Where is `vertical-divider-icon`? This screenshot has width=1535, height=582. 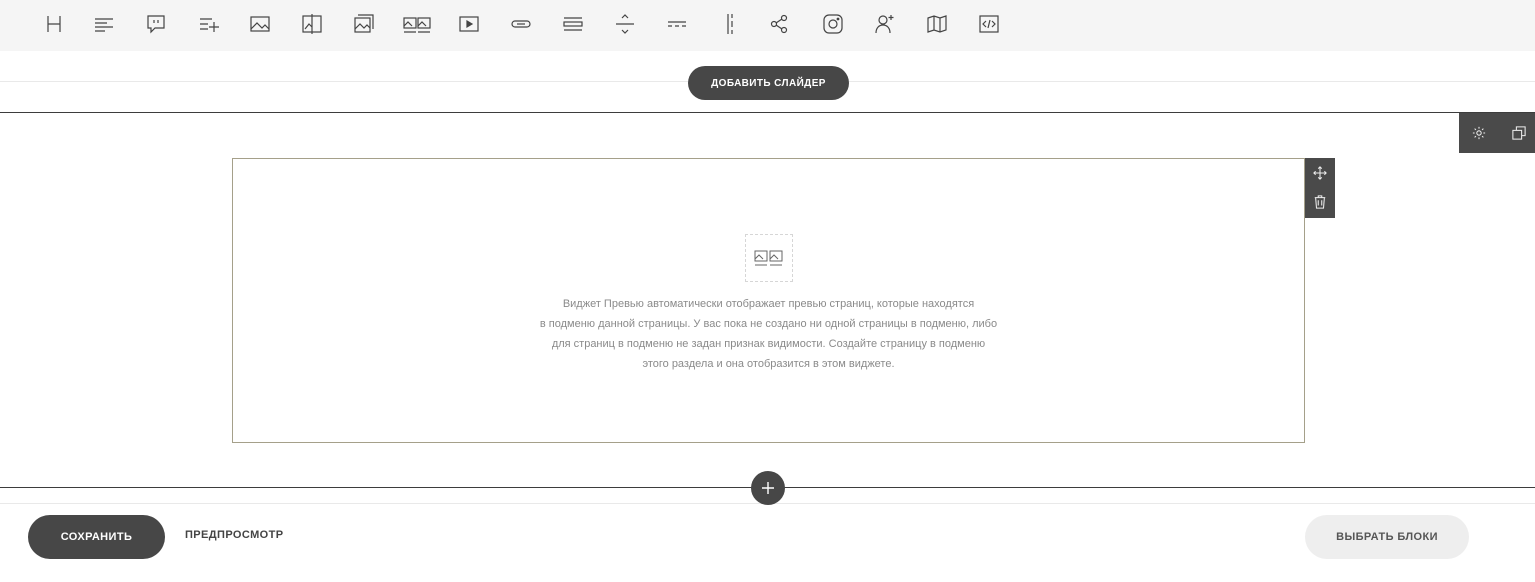
vertical-divider-icon is located at coordinates (730, 24).